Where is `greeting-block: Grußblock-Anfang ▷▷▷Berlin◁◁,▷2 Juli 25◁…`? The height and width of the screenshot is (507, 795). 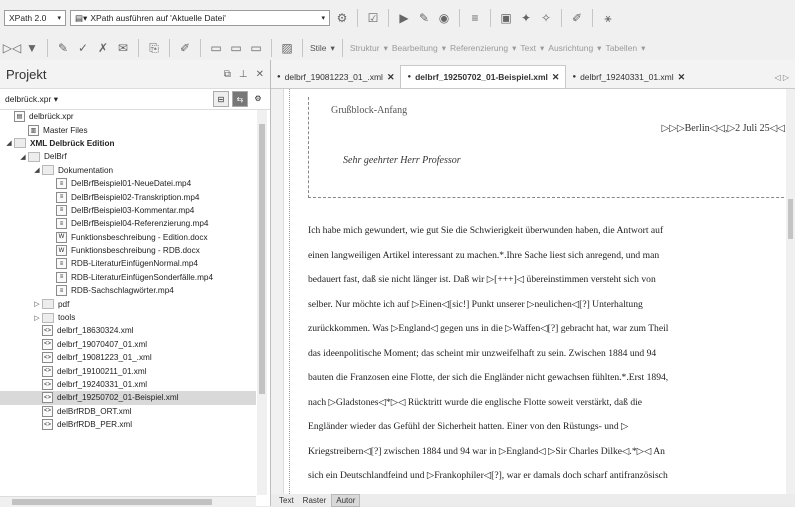 greeting-block: Grußblock-Anfang ▷▷▷Berlin◁◁,▷2 Juli 25◁… is located at coordinates (551, 147).